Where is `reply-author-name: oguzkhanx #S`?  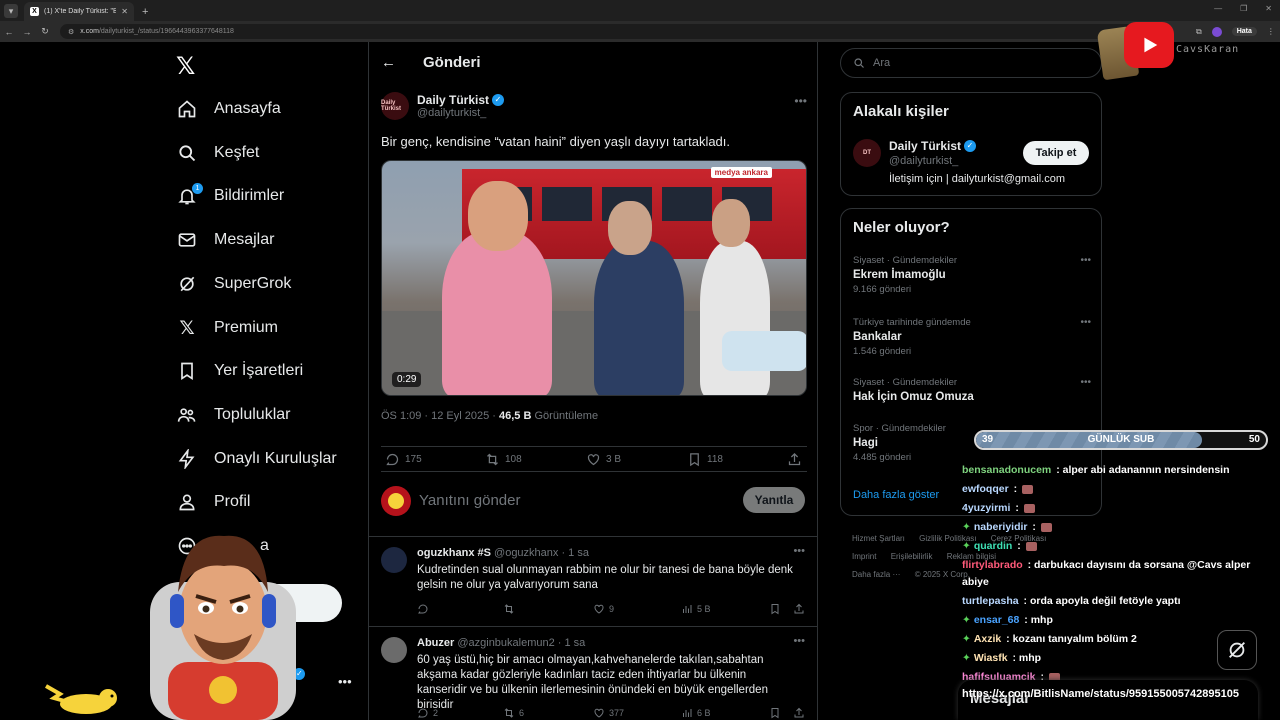 reply-author-name: oguzkhanx #S is located at coordinates (454, 553).